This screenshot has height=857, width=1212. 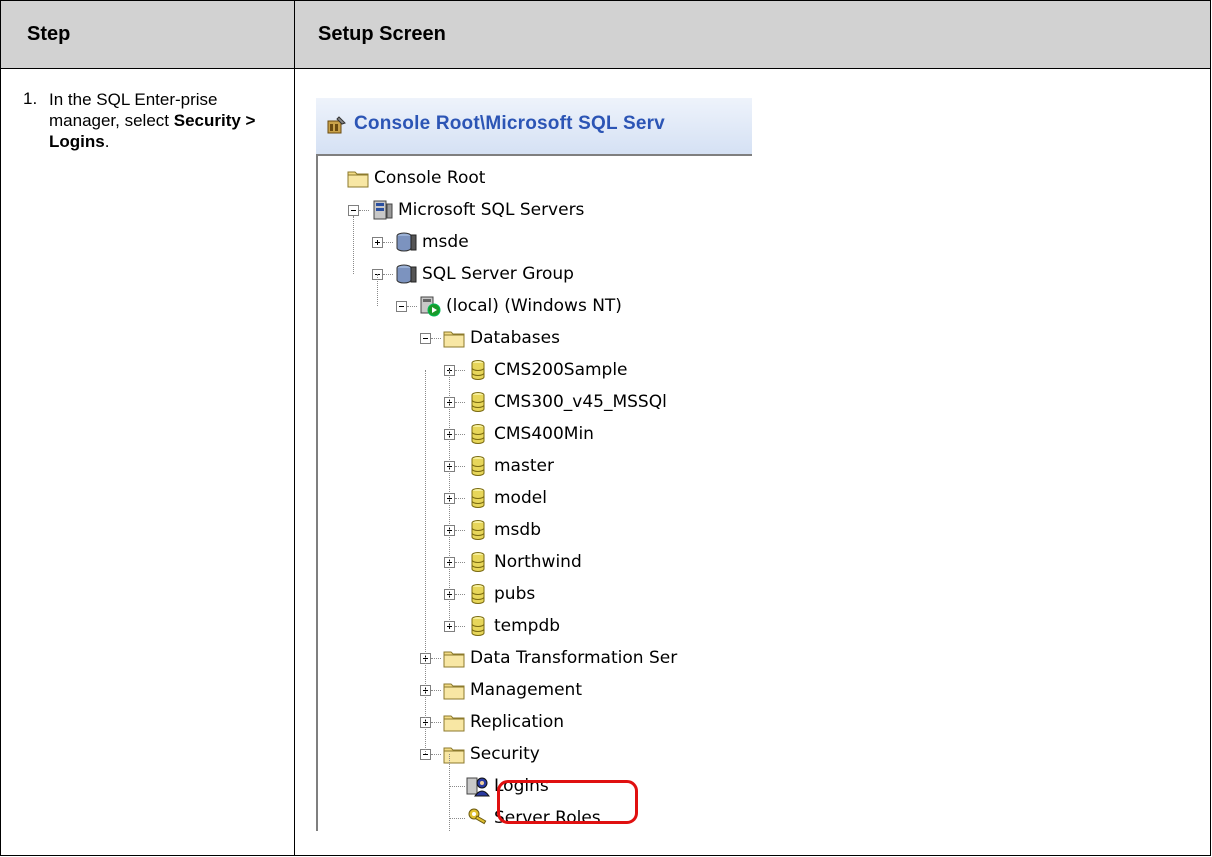 I want to click on tree-node-label: Data Transformation Ser, so click(x=574, y=658).